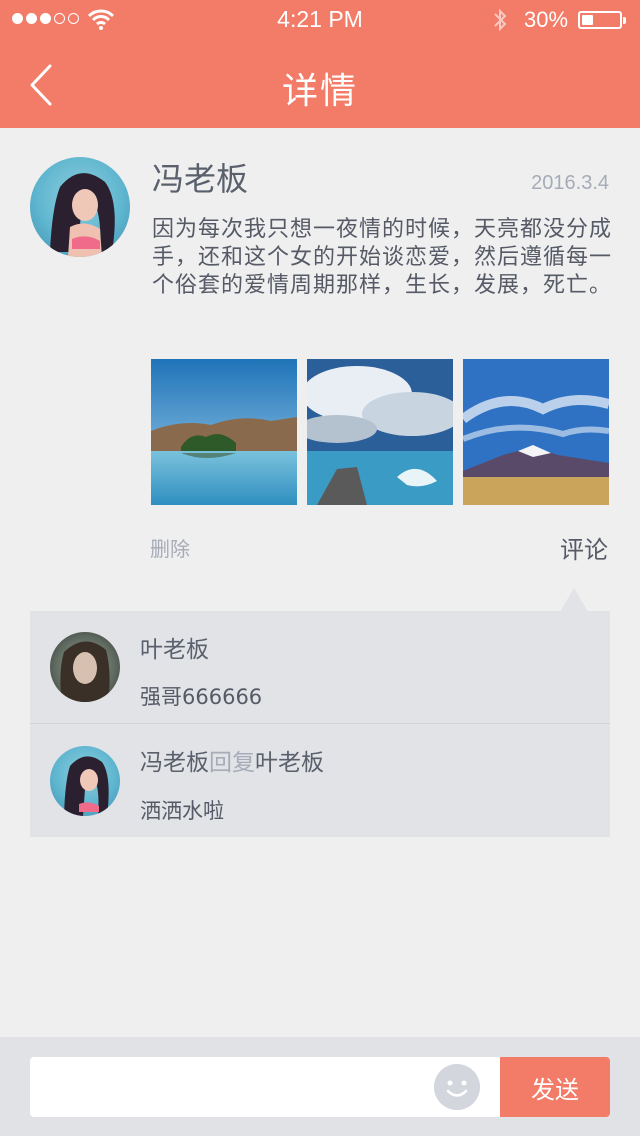  I want to click on page-title: 详情, so click(319, 91).